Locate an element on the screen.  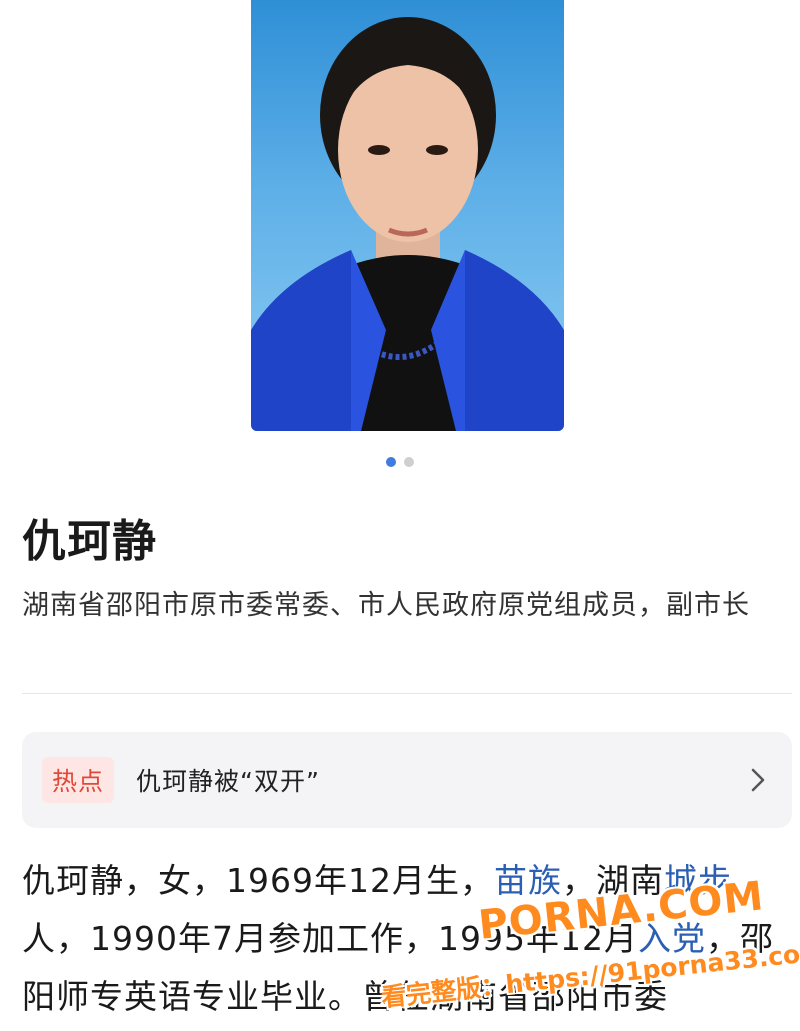
hot-topic-tag: 热点 is located at coordinates (78, 780).